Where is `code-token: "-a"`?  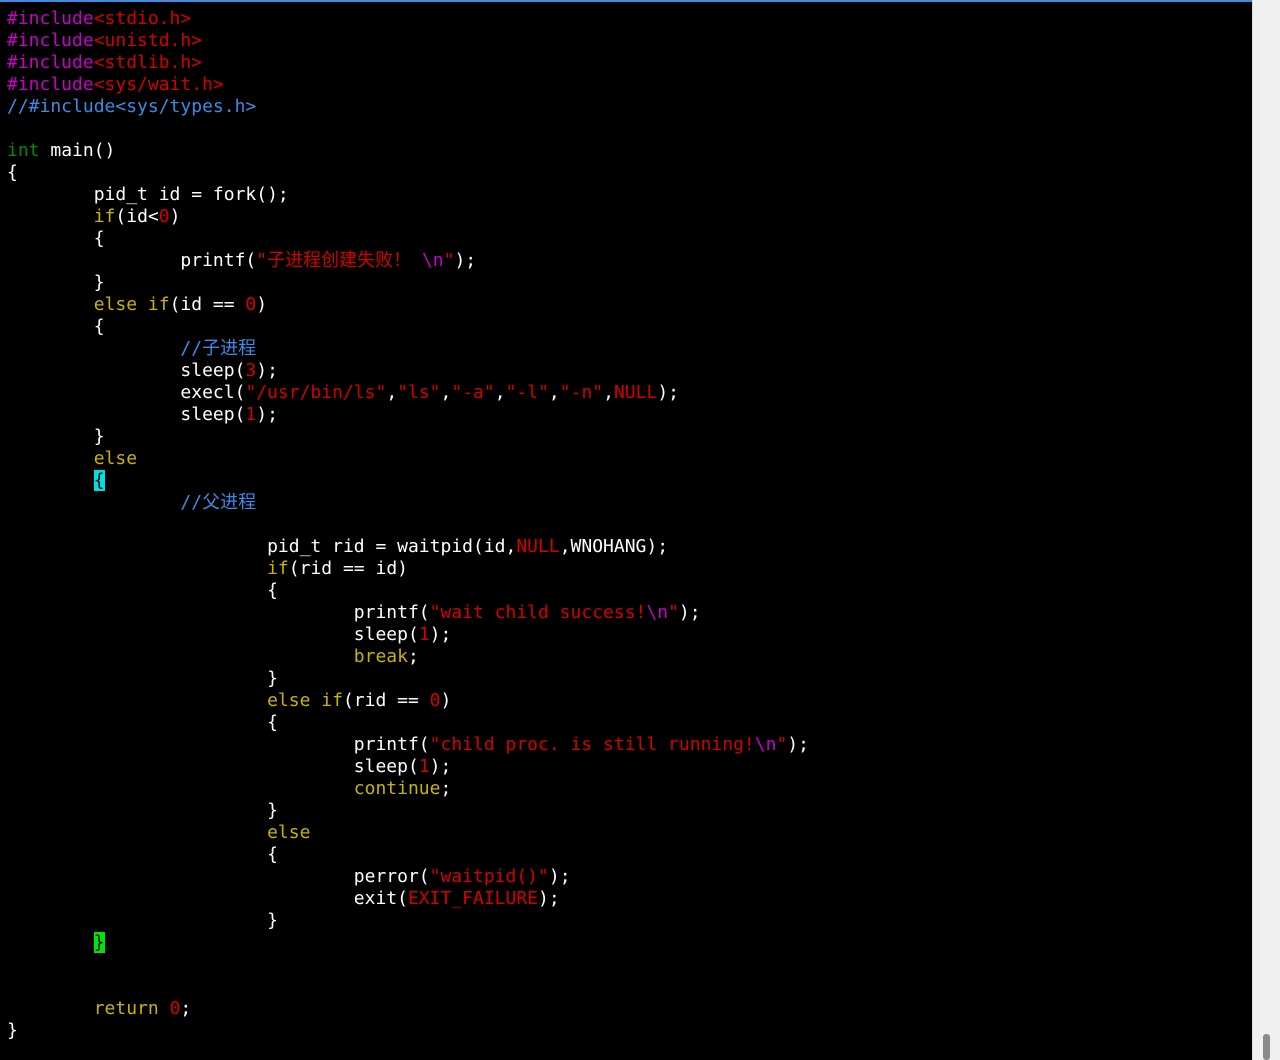
code-token: "-a" is located at coordinates (473, 392).